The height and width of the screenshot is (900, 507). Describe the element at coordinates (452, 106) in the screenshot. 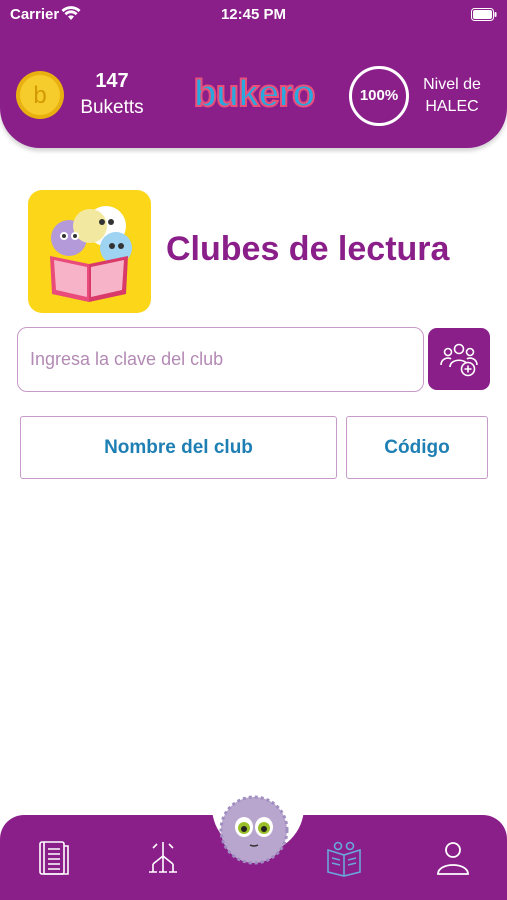

I see `level-label-line2: HALEC` at that location.